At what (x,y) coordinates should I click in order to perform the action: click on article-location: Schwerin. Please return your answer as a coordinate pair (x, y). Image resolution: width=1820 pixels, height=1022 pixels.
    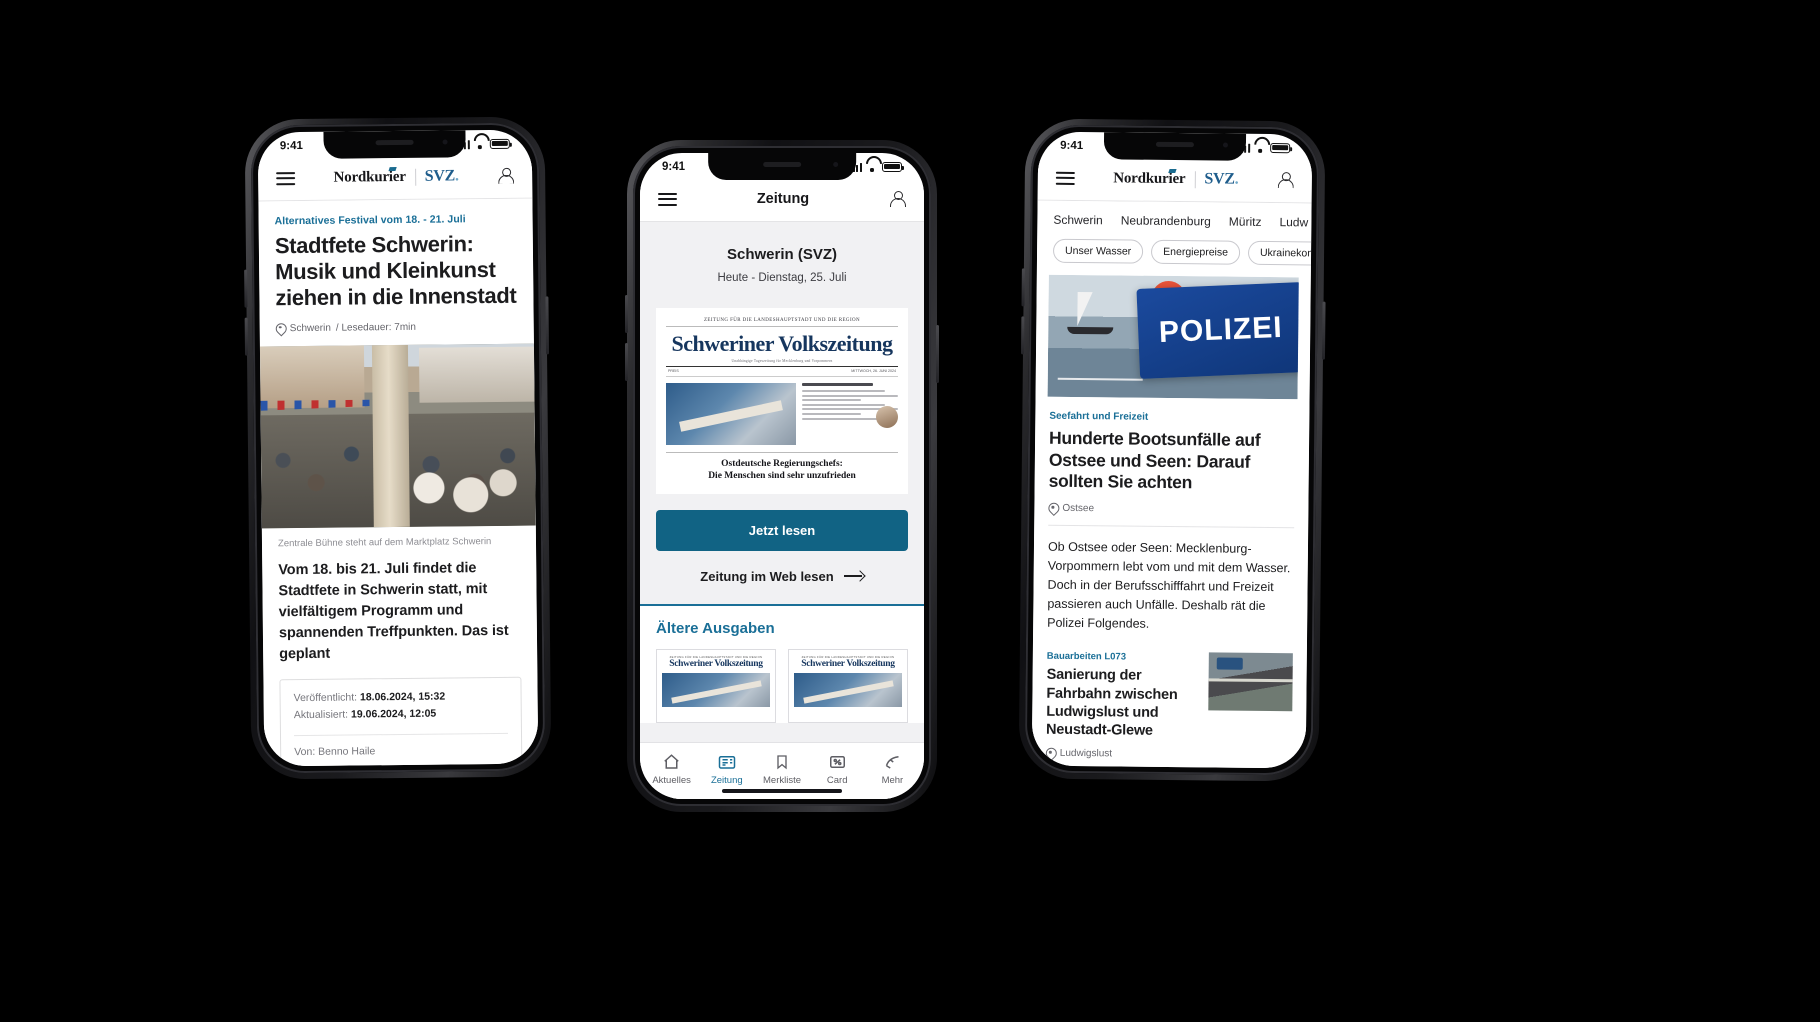
    Looking at the image, I should click on (310, 328).